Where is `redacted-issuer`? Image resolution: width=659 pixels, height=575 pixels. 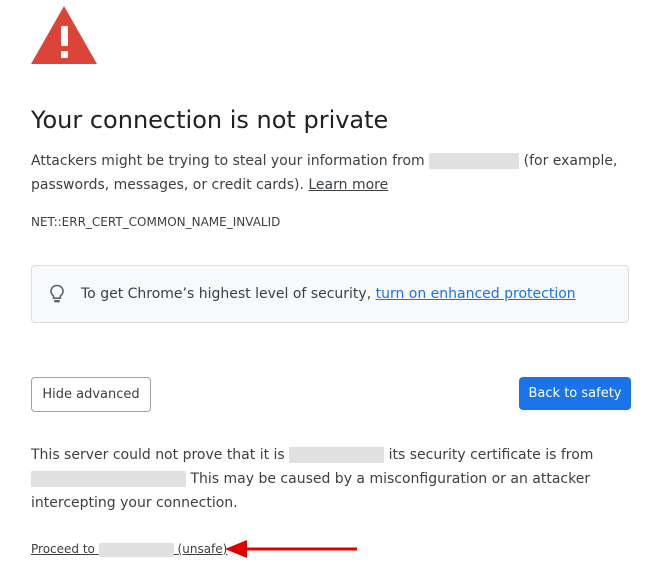
redacted-issuer is located at coordinates (108, 479).